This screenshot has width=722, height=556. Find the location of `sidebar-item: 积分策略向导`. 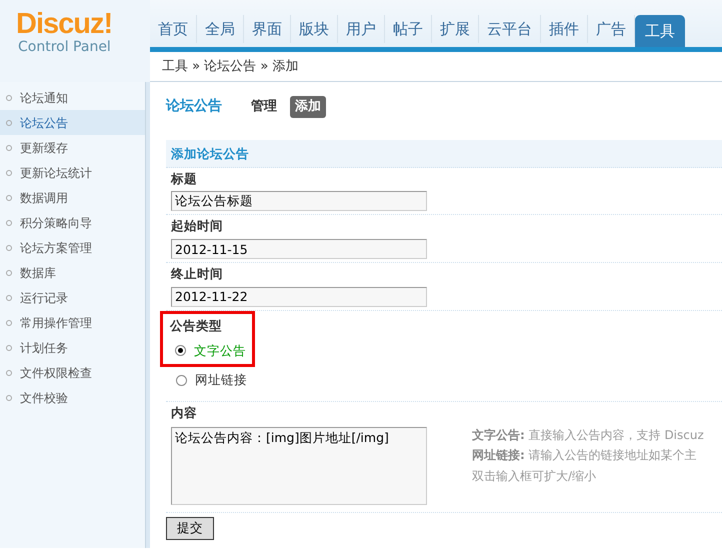

sidebar-item: 积分策略向导 is located at coordinates (72, 222).